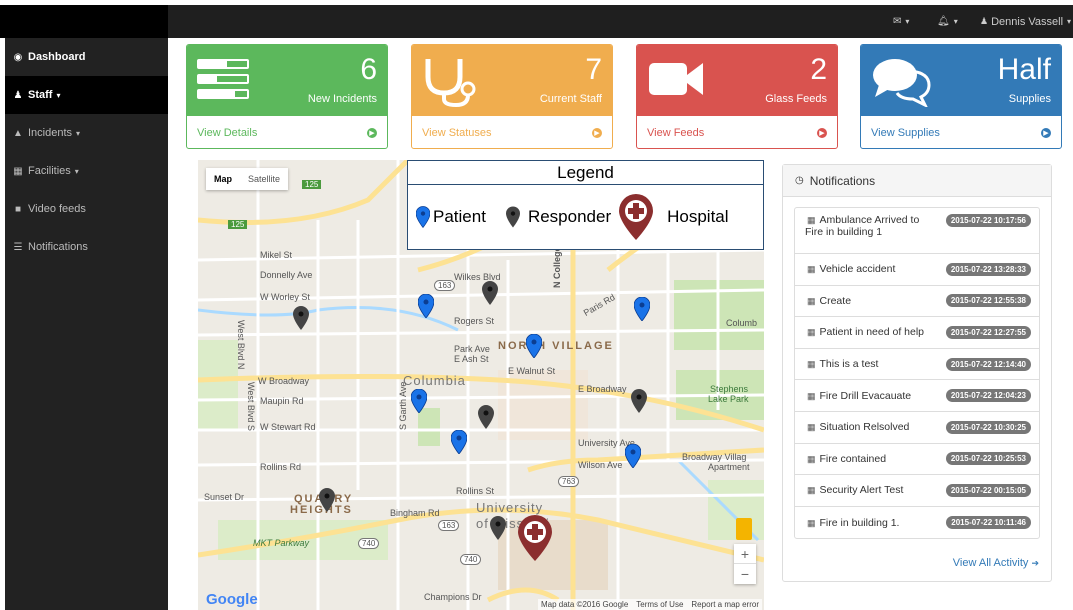 This screenshot has height=610, width=1073. I want to click on street-view-pegman-icon, so click(744, 529).